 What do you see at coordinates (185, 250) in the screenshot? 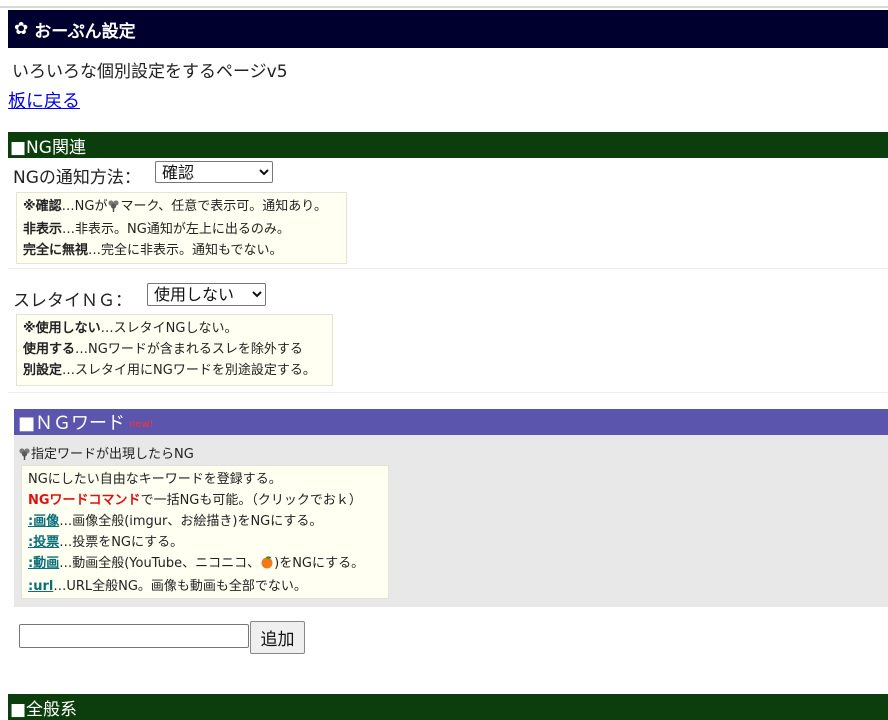
I see `note-text: …完全に非表示。通知もでない。` at bounding box center [185, 250].